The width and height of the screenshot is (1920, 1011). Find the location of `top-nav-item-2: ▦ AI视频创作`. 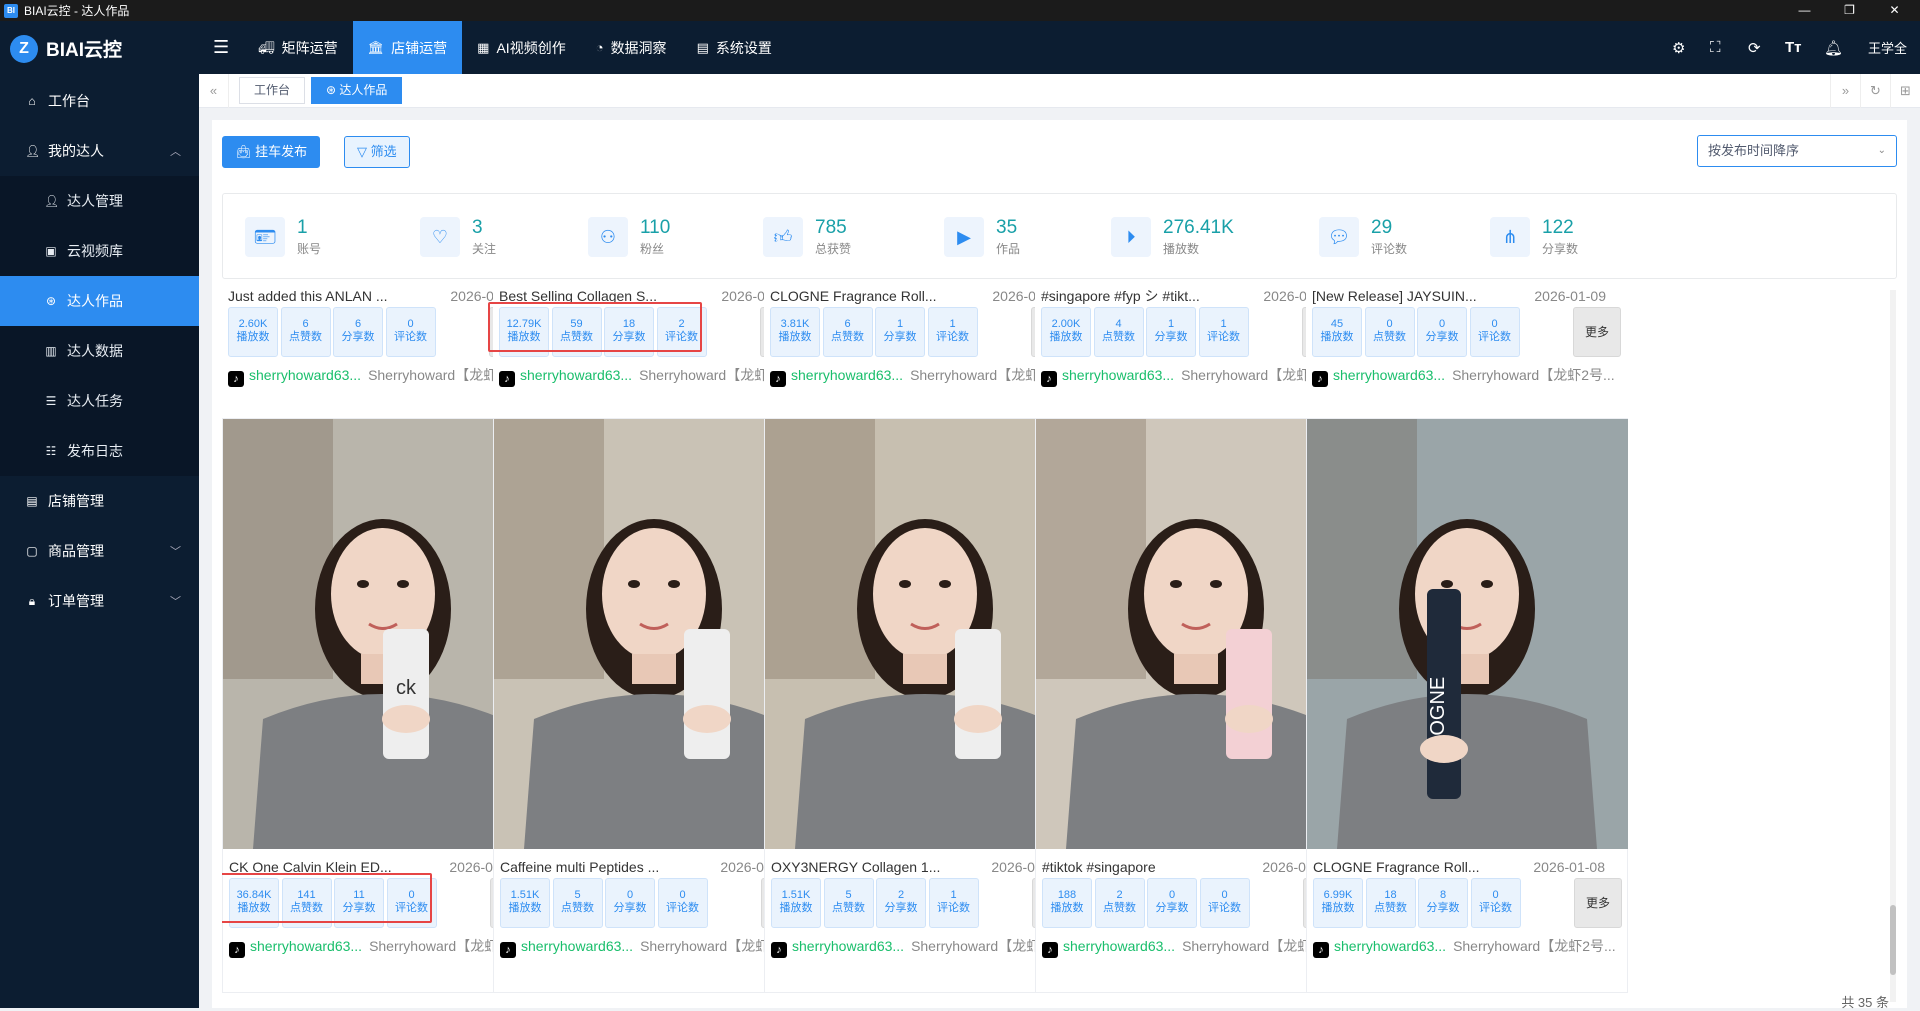

top-nav-item-2: ▦ AI视频创作 is located at coordinates (521, 47).